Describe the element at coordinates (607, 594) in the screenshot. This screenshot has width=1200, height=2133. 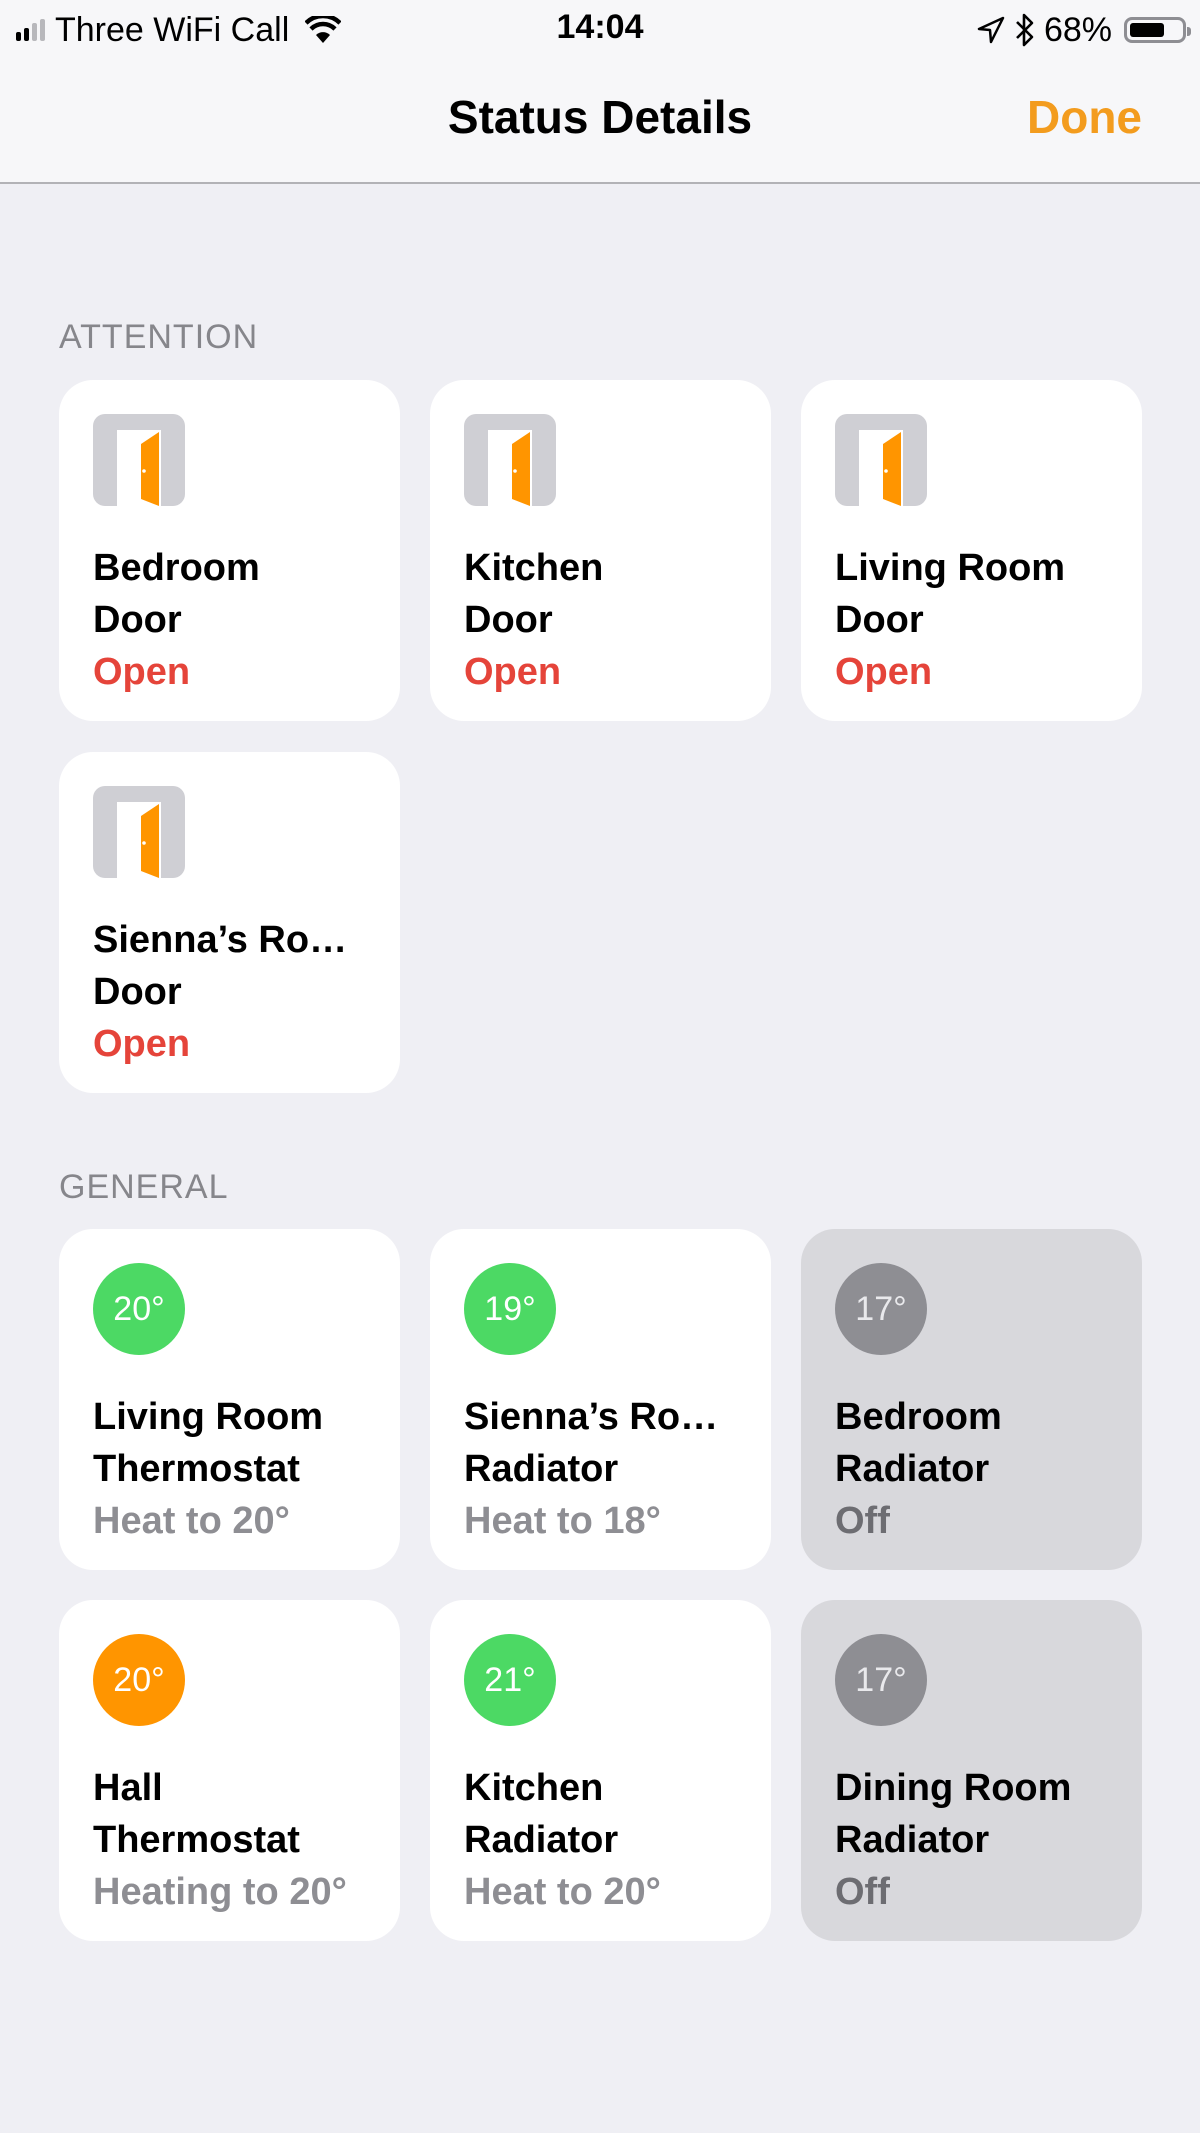
I see `accessory-name: Kitchen Door` at that location.